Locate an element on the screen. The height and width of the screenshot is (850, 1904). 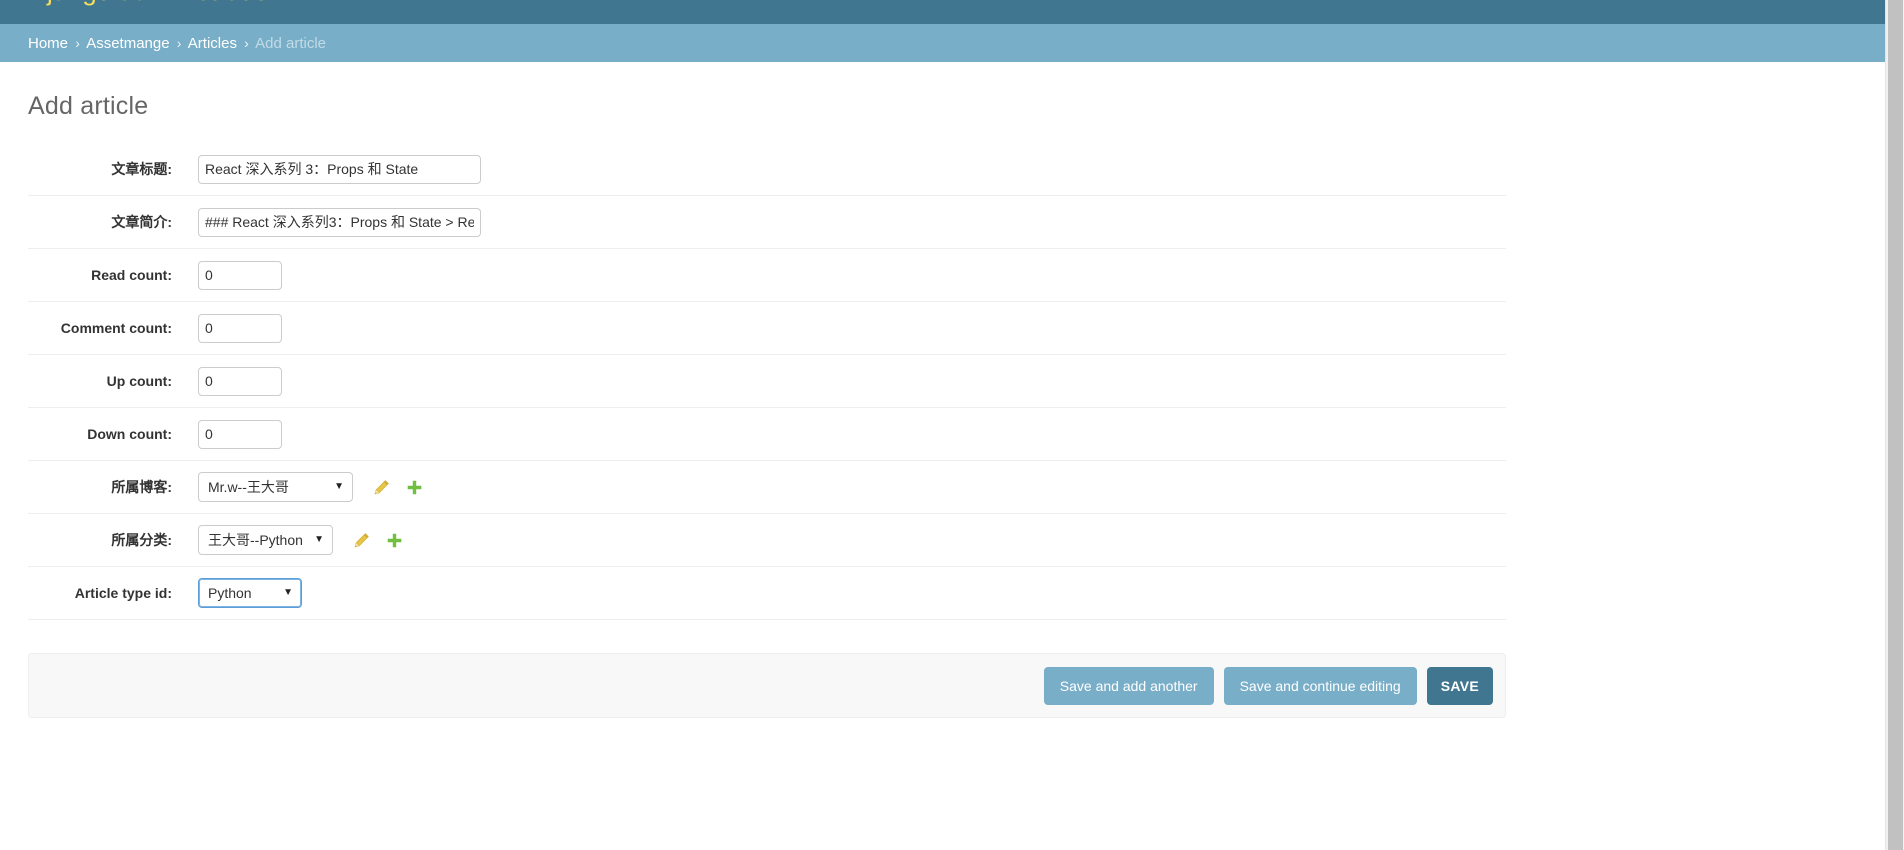
field-read-count is located at coordinates (240, 275).